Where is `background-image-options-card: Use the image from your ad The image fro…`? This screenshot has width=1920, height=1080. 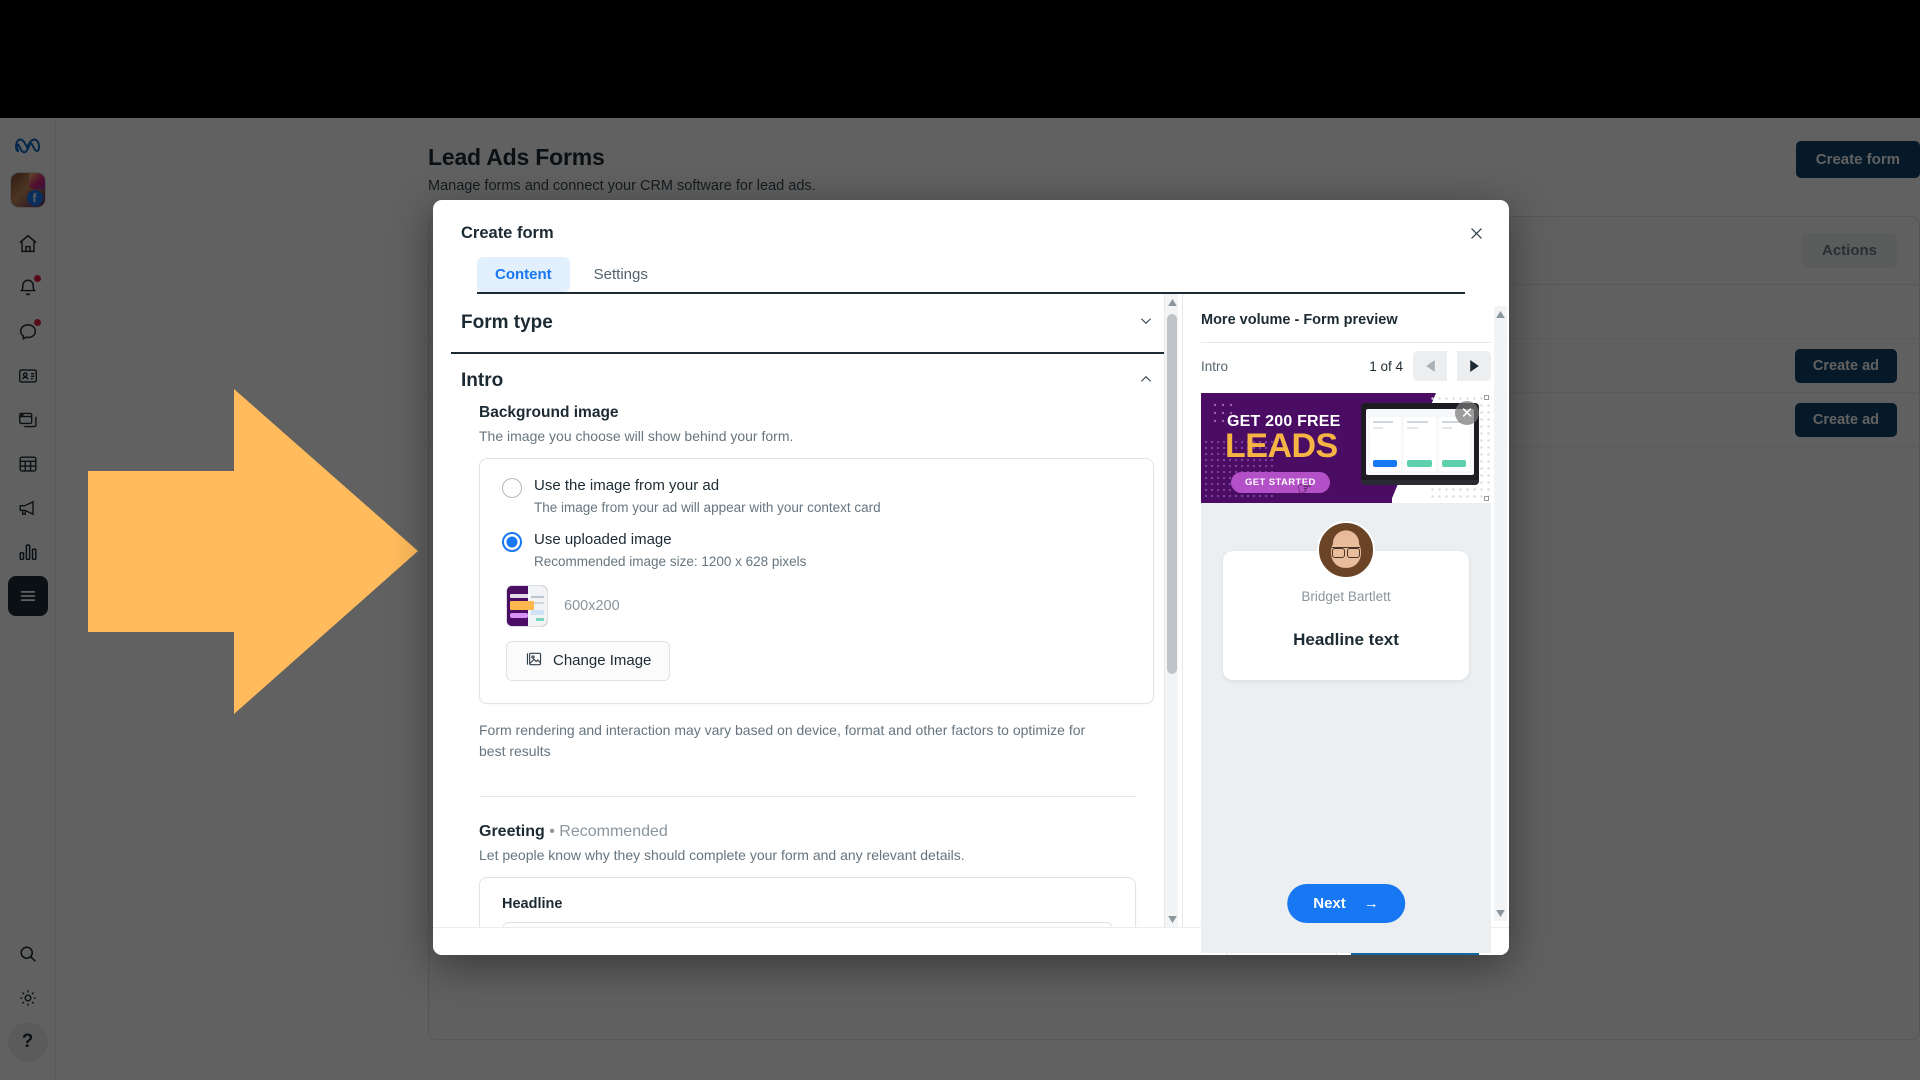 background-image-options-card: Use the image from your ad The image fro… is located at coordinates (816, 581).